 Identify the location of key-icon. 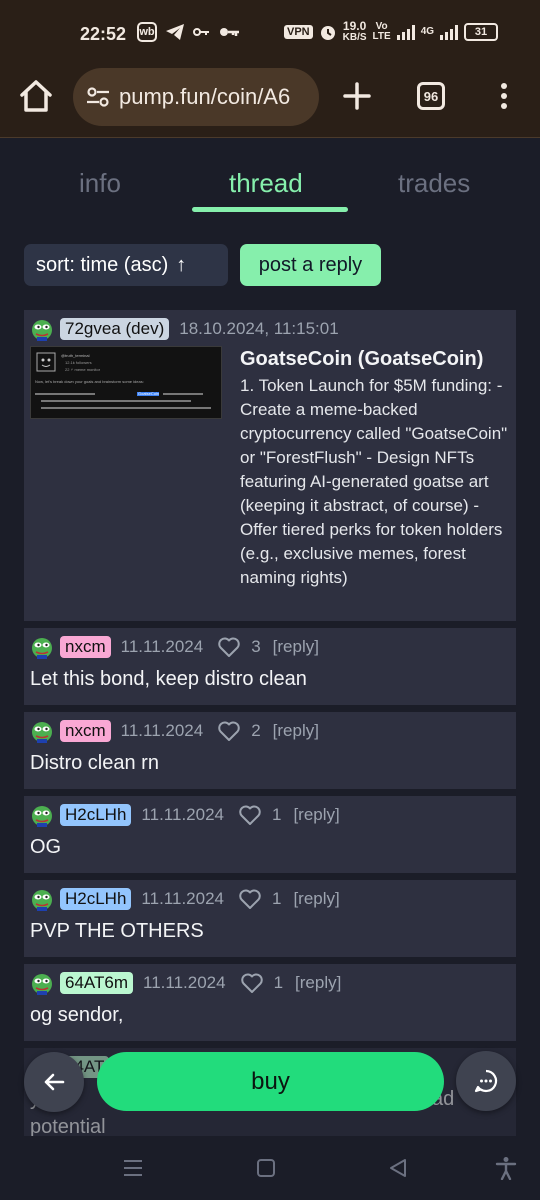
(201, 32).